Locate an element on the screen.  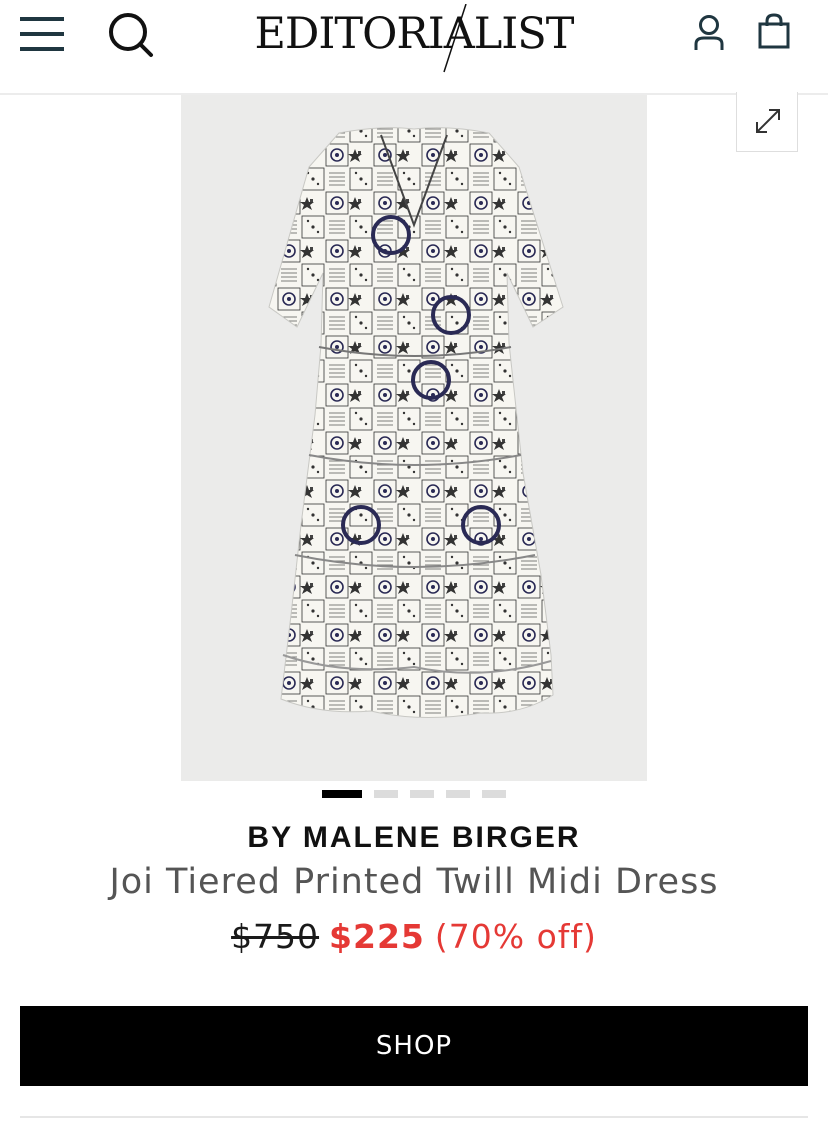
price-row: $750 $225 (70% off) is located at coordinates (414, 937).